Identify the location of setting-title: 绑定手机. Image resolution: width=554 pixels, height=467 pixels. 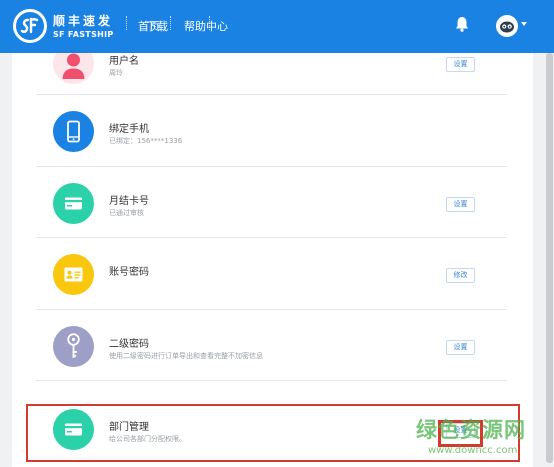
(129, 129).